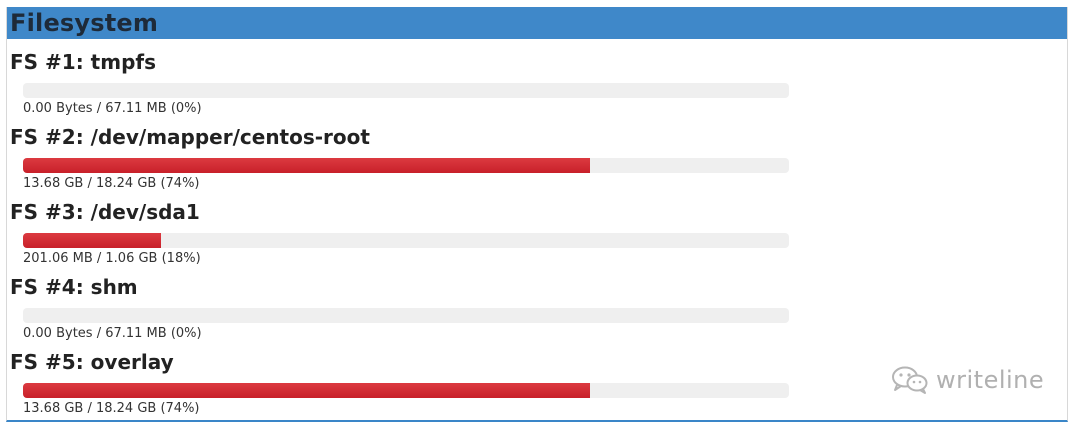 The image size is (1080, 423). What do you see at coordinates (537, 23) in the screenshot?
I see `panel-header: Filesystem` at bounding box center [537, 23].